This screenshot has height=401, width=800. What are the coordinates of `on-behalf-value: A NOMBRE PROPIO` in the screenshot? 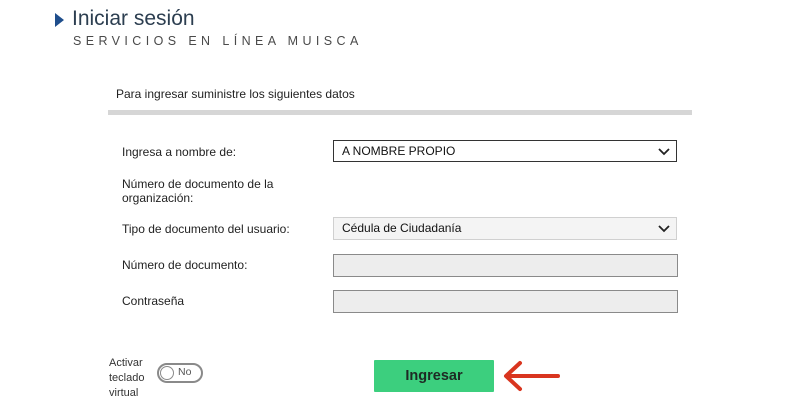 It's located at (399, 151).